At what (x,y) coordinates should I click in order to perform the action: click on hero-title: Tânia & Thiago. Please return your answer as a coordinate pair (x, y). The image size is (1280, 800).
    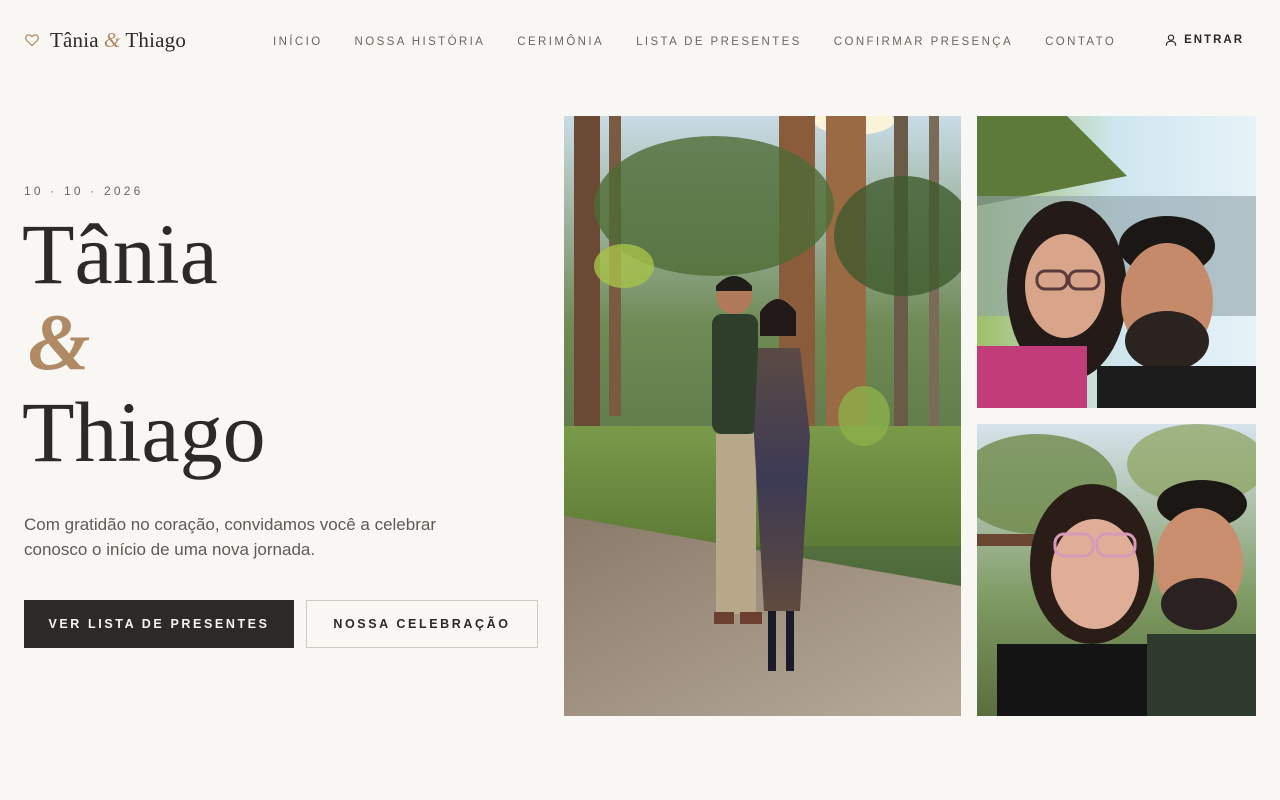
    Looking at the image, I should click on (144, 343).